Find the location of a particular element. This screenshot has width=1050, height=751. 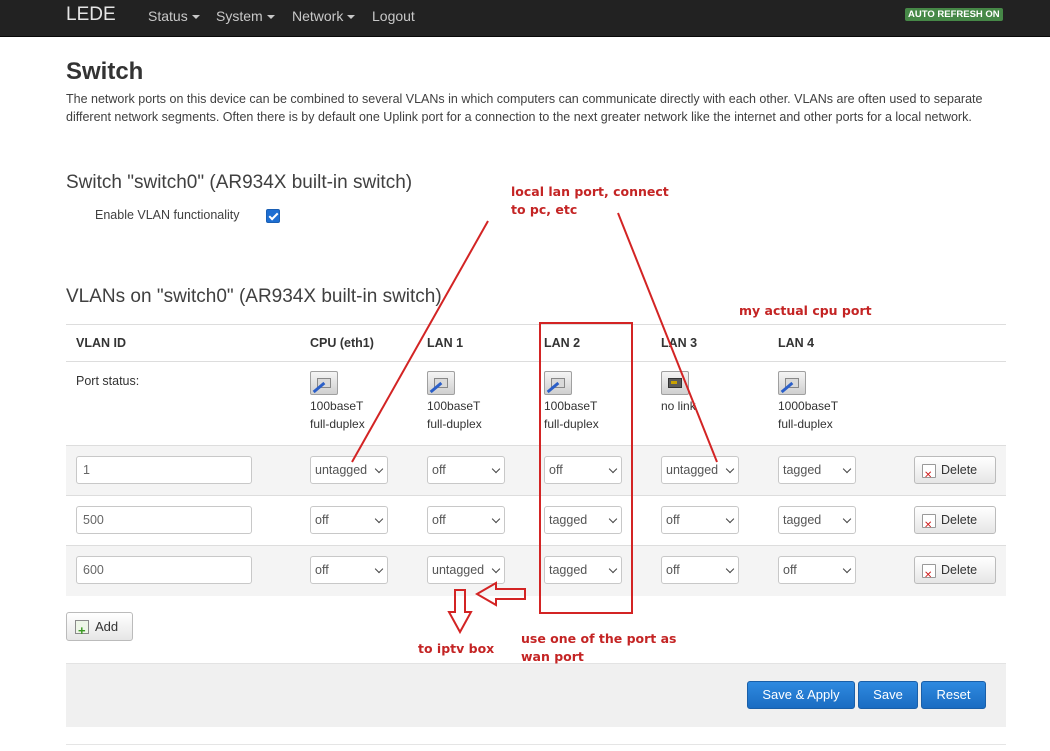

port-speed: no link is located at coordinates (678, 406).